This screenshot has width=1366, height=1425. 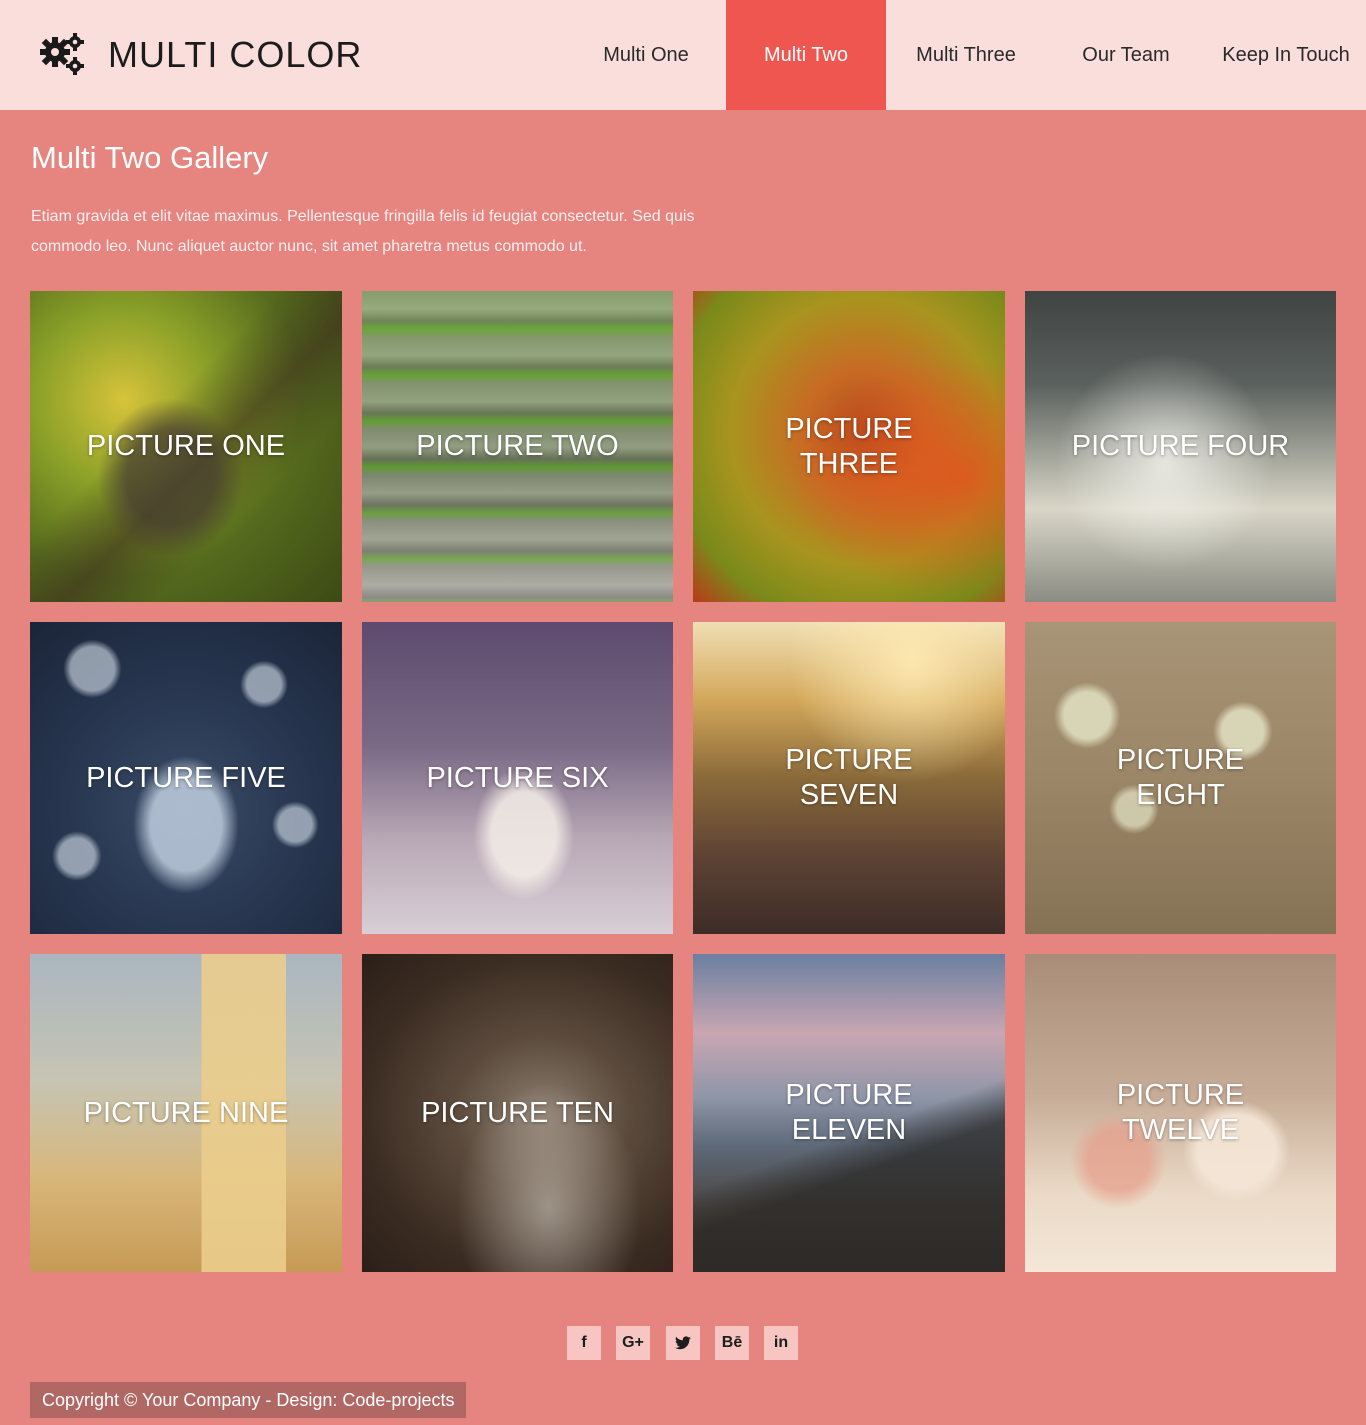 I want to click on gallery-tile-9: PICTURE NINE, so click(x=186, y=1113).